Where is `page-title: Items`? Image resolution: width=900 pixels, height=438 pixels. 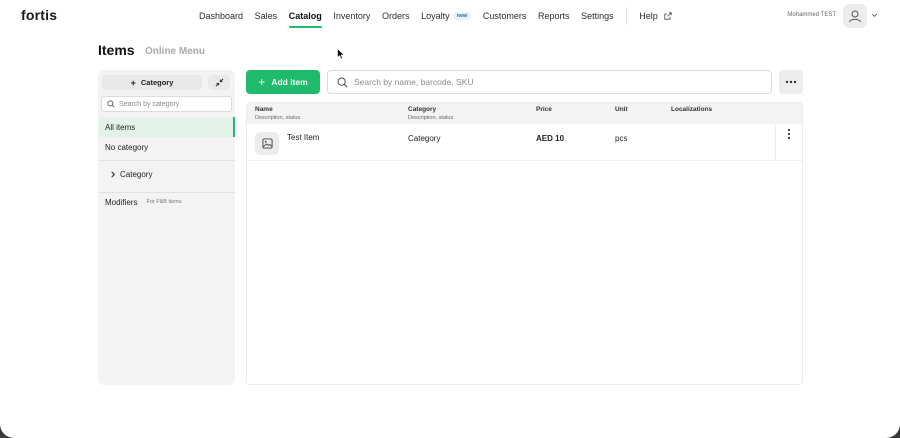
page-title: Items is located at coordinates (116, 50).